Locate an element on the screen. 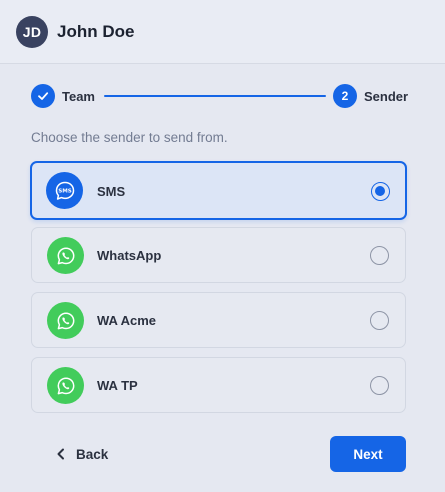 The width and height of the screenshot is (445, 492). sender-option-sms: SMS SMS is located at coordinates (218, 190).